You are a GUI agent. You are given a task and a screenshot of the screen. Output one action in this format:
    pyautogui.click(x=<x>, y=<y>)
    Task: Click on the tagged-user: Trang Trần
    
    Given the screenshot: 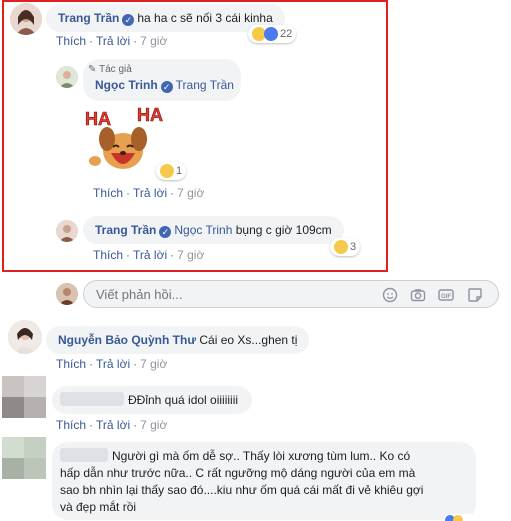 What is the action you would take?
    pyautogui.click(x=205, y=85)
    